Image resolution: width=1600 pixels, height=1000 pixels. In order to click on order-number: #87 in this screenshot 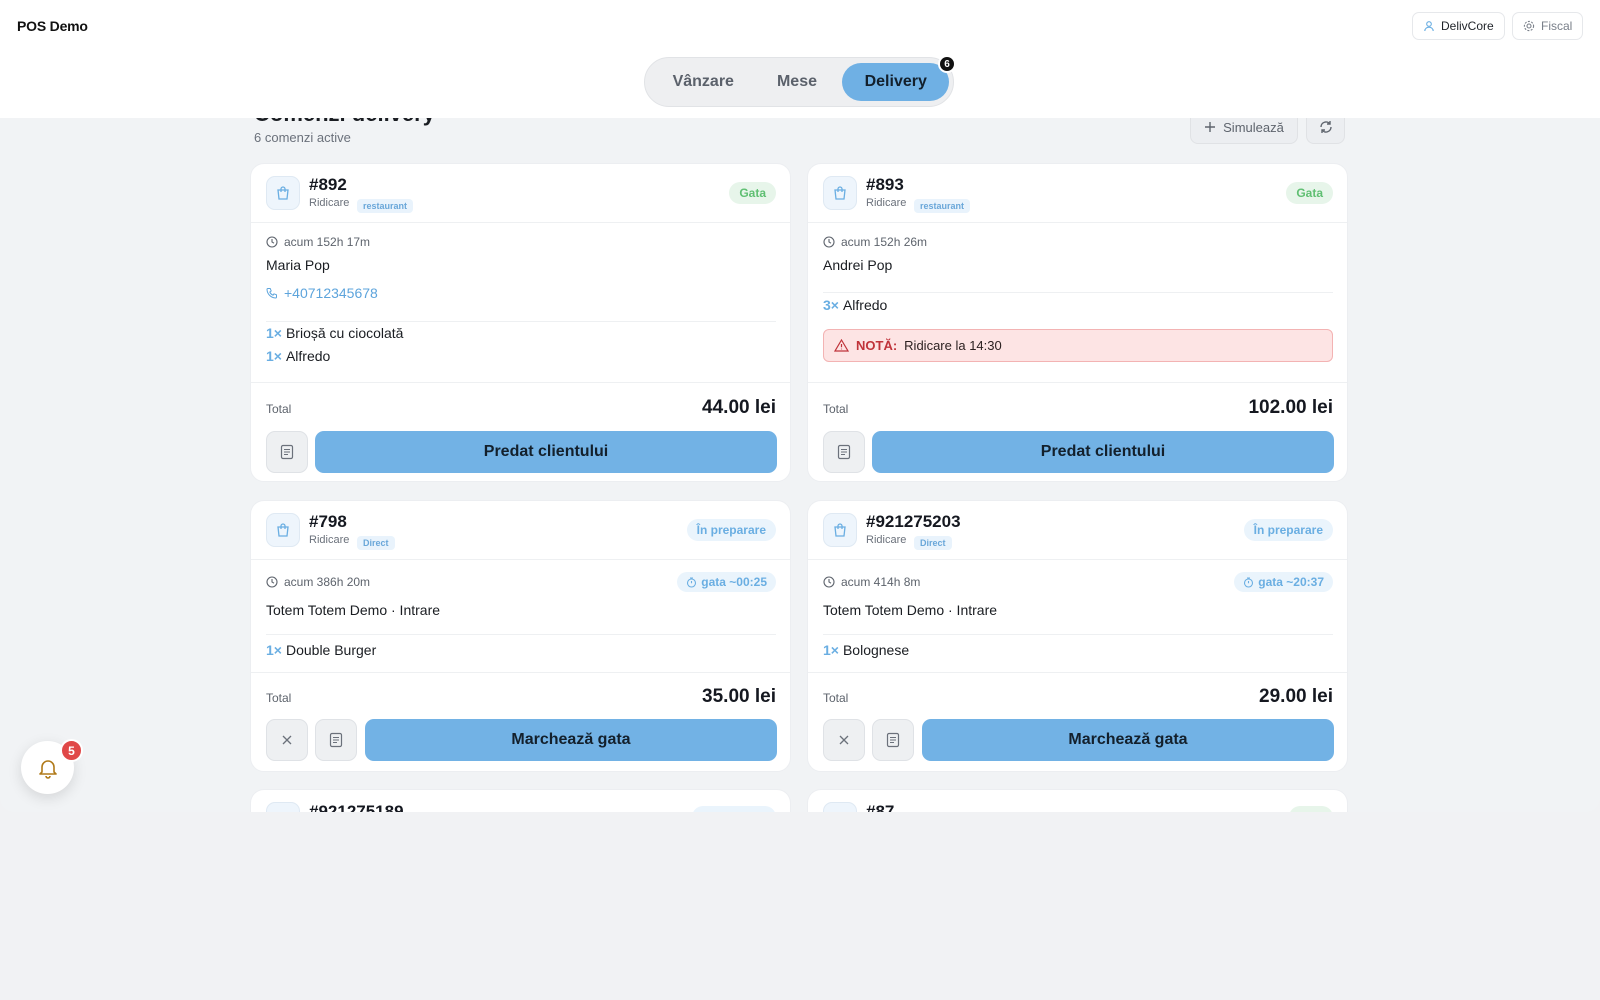, I will do `click(880, 807)`.